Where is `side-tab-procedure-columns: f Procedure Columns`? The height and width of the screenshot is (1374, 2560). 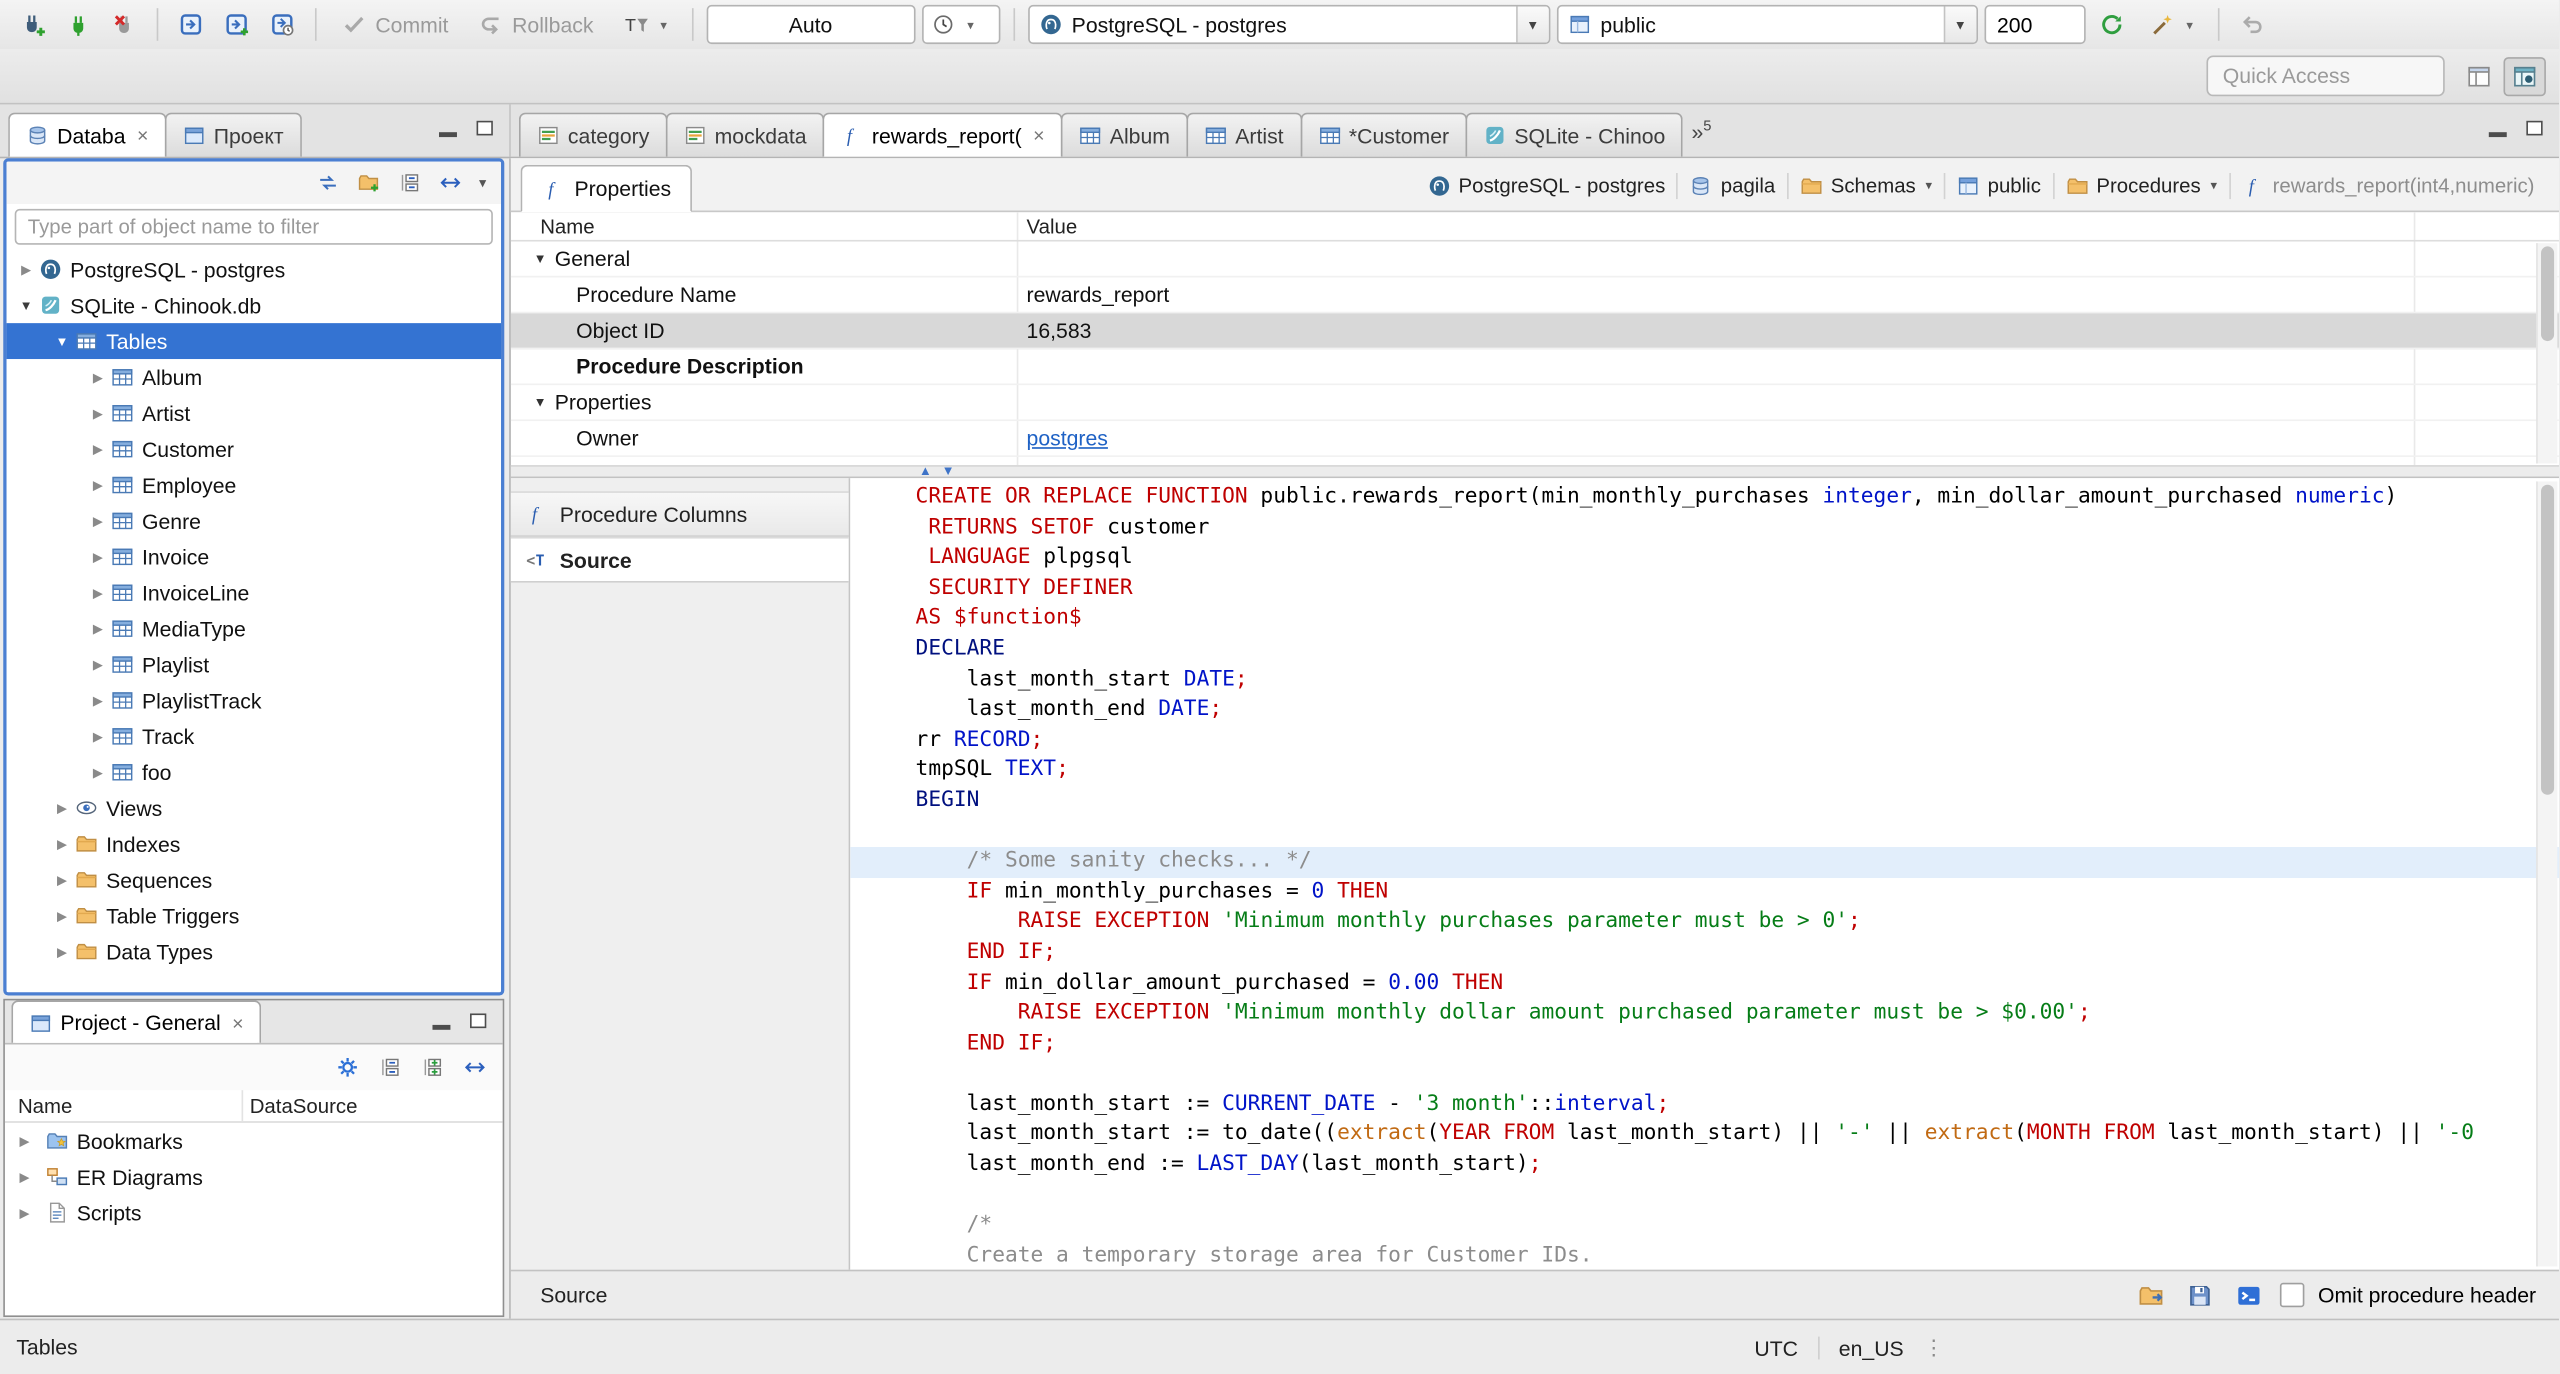
side-tab-procedure-columns: f Procedure Columns is located at coordinates (679, 514).